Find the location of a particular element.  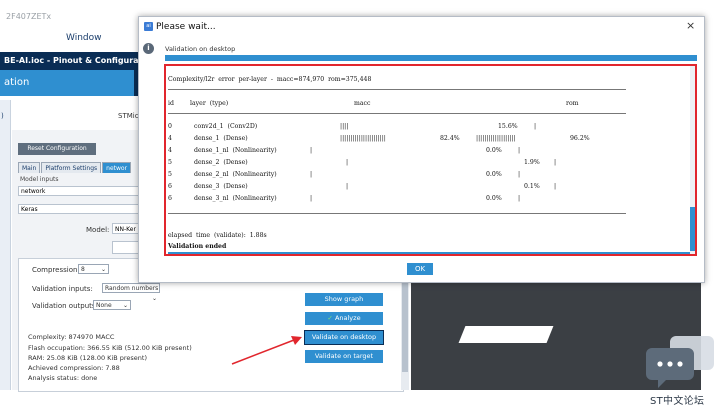

model-inputs-label: Model inputs is located at coordinates (39, 179).